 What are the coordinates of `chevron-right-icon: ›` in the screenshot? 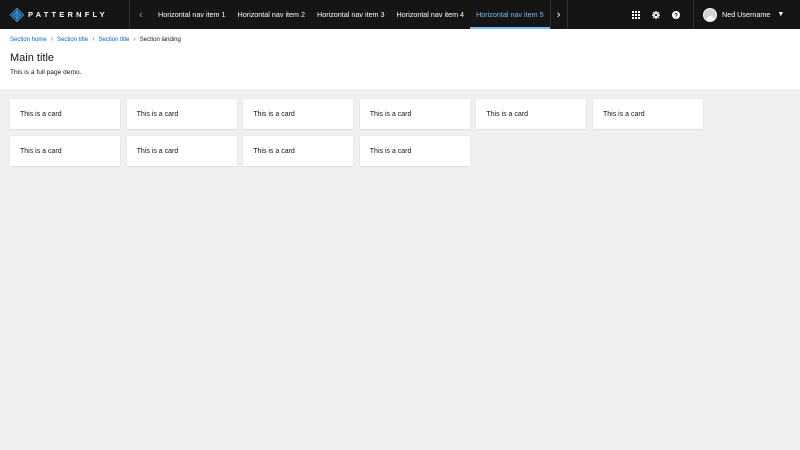 It's located at (558, 14).